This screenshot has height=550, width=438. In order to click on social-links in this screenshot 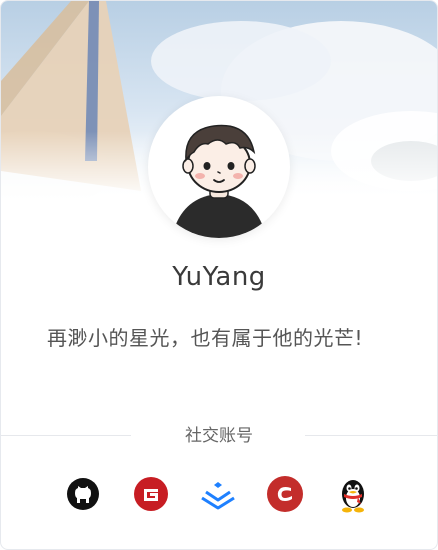, I will do `click(219, 496)`.